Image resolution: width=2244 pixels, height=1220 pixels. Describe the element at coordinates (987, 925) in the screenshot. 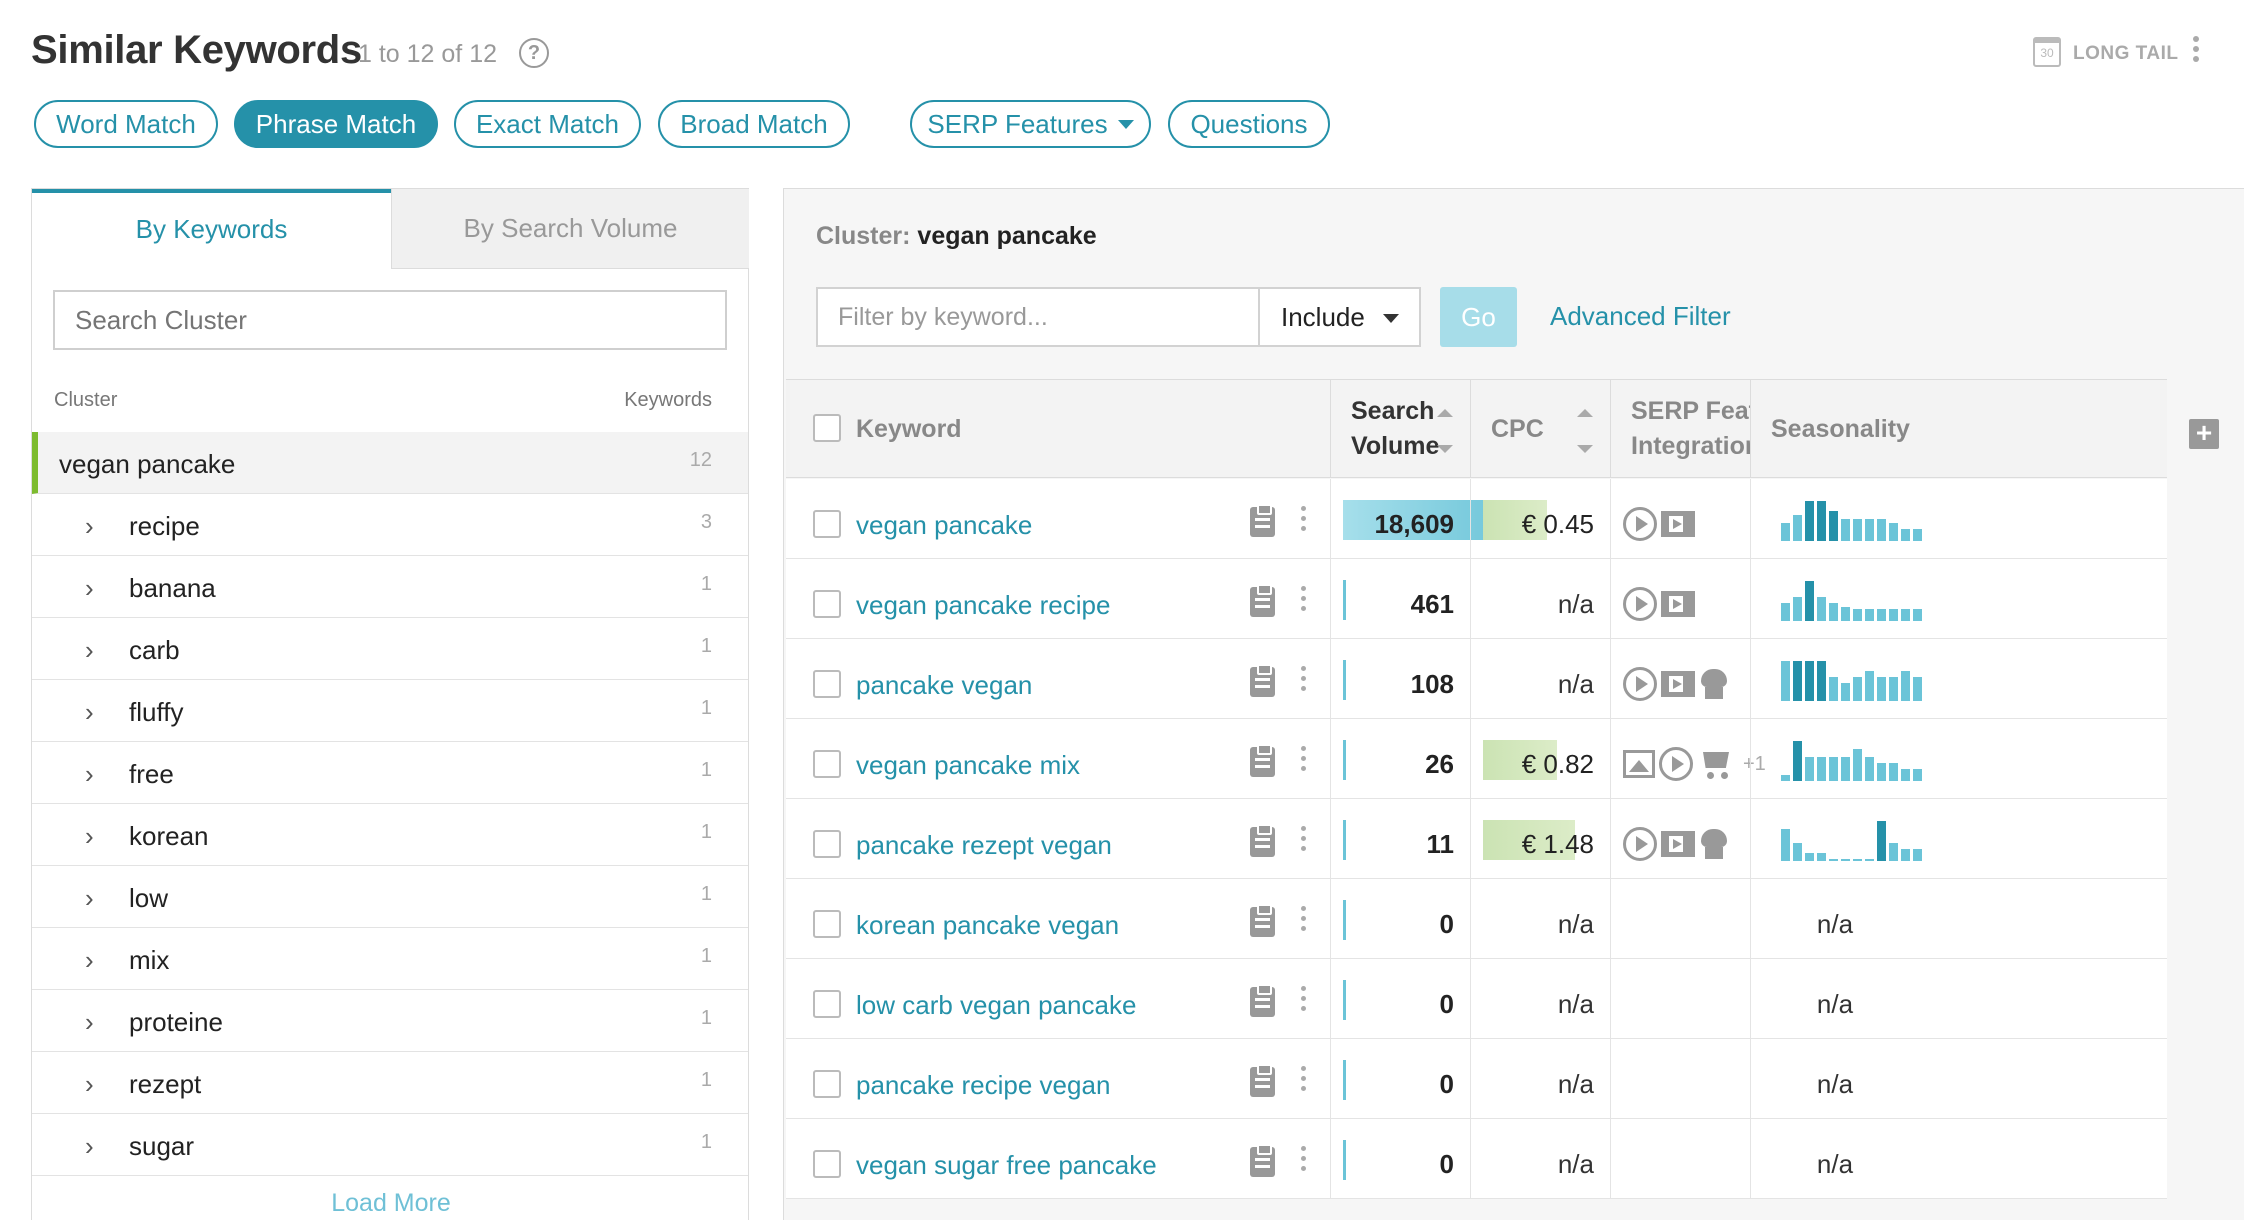

I see `keyword-link: korean pancake vegan` at that location.